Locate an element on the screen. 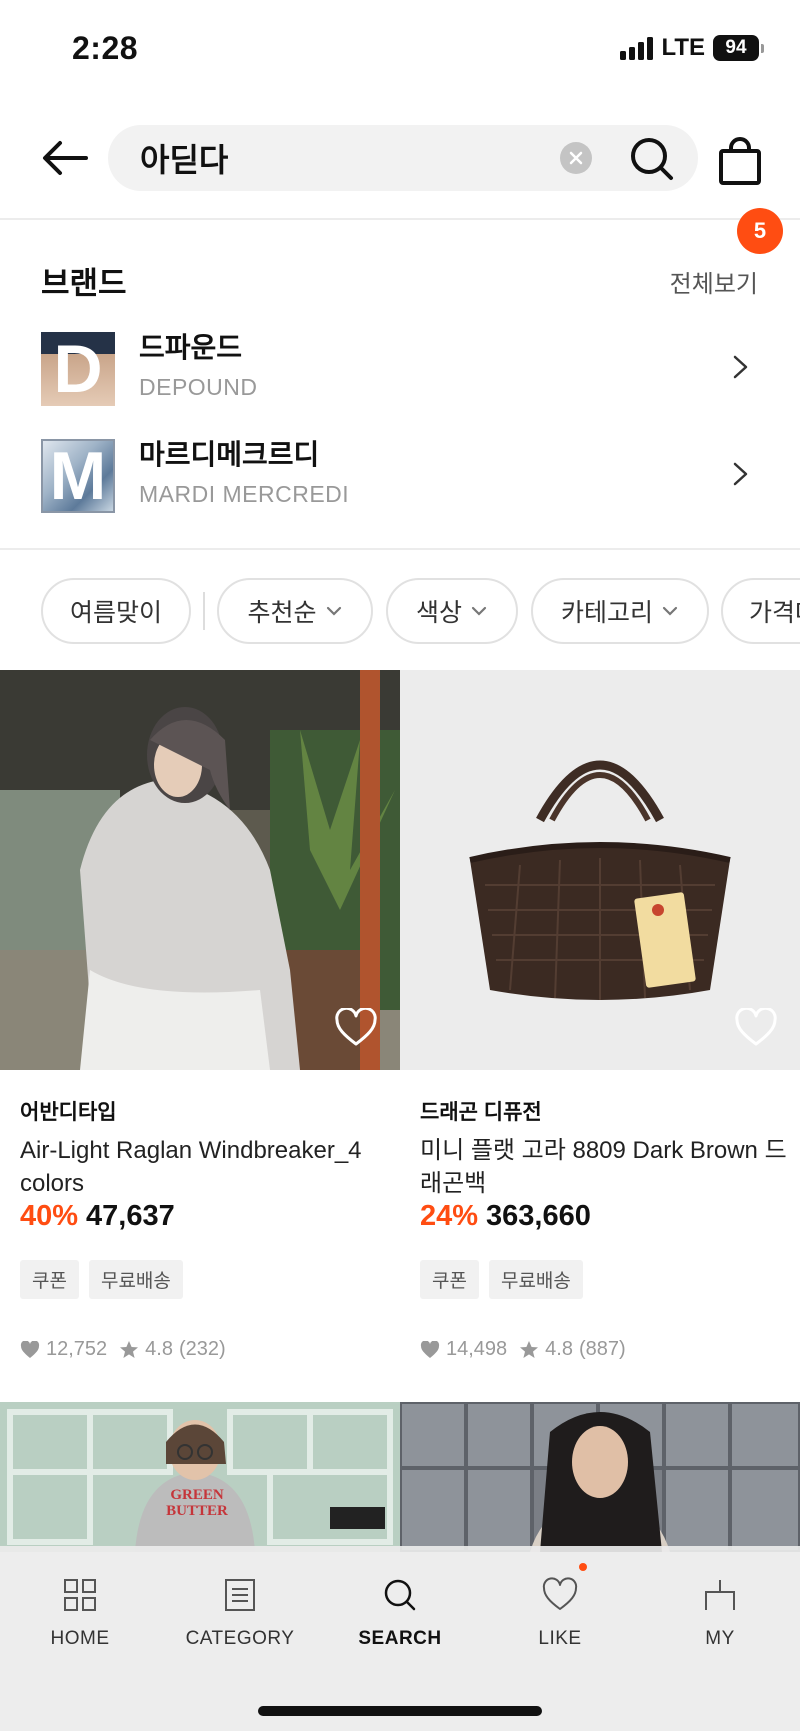  product-brand: 드래곤 디퓨전 is located at coordinates (481, 1112).